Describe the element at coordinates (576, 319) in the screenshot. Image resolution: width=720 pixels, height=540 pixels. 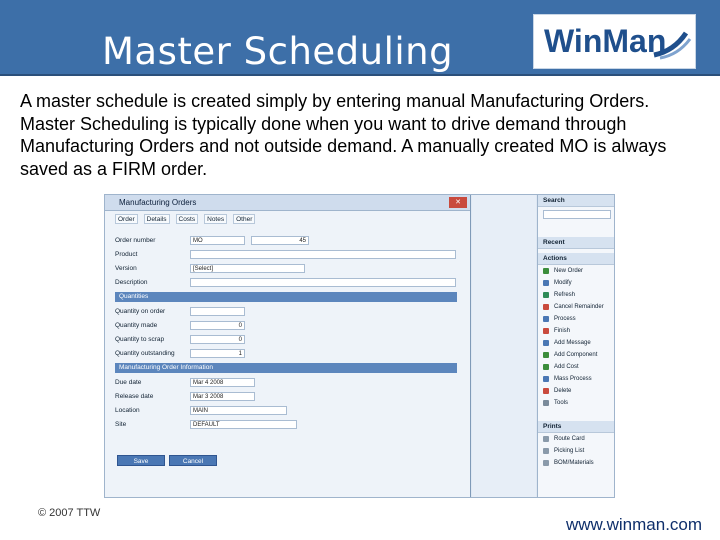
I see `action-process: Process` at that location.